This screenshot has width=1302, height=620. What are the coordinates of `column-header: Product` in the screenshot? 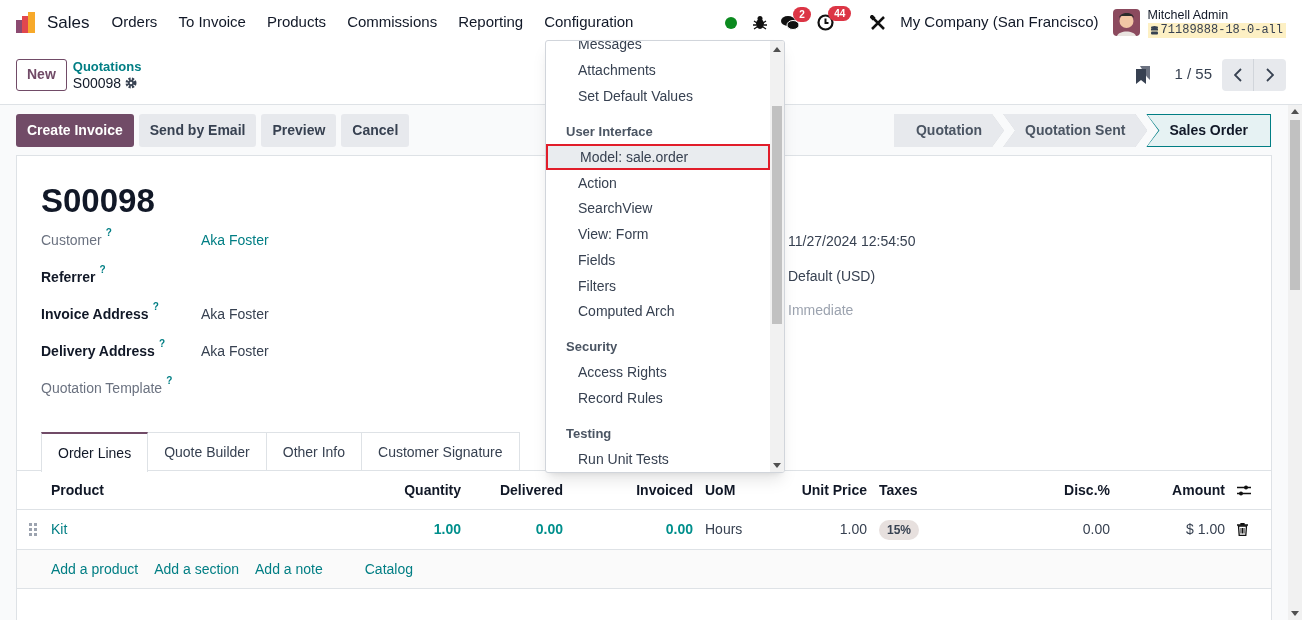 It's located at (77, 489).